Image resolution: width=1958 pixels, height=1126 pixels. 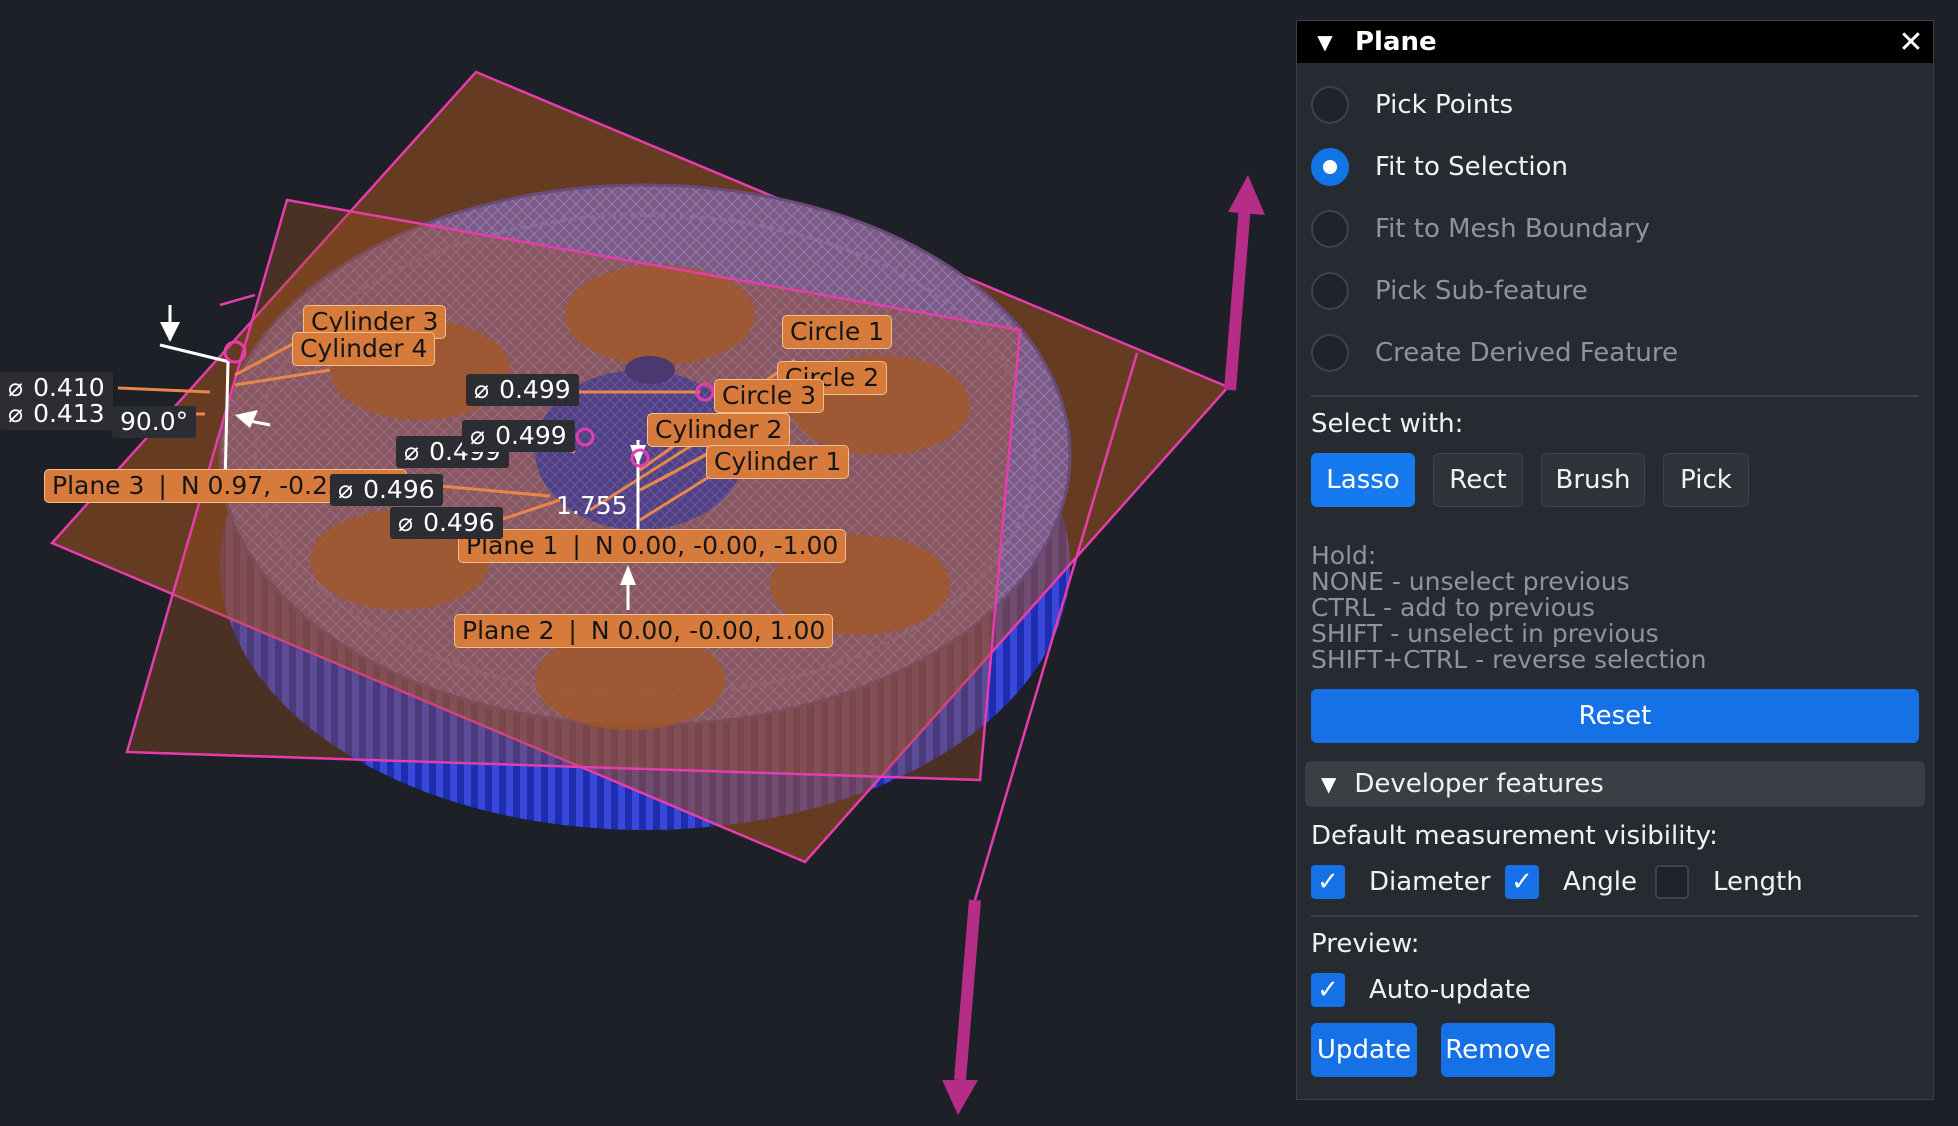 What do you see at coordinates (154, 422) in the screenshot?
I see `angle-readout: 90.0°` at bounding box center [154, 422].